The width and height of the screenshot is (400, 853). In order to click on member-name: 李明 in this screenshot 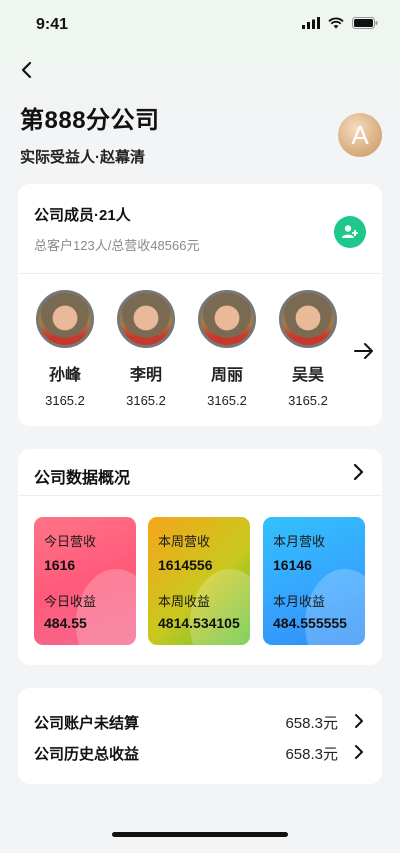, I will do `click(145, 375)`.